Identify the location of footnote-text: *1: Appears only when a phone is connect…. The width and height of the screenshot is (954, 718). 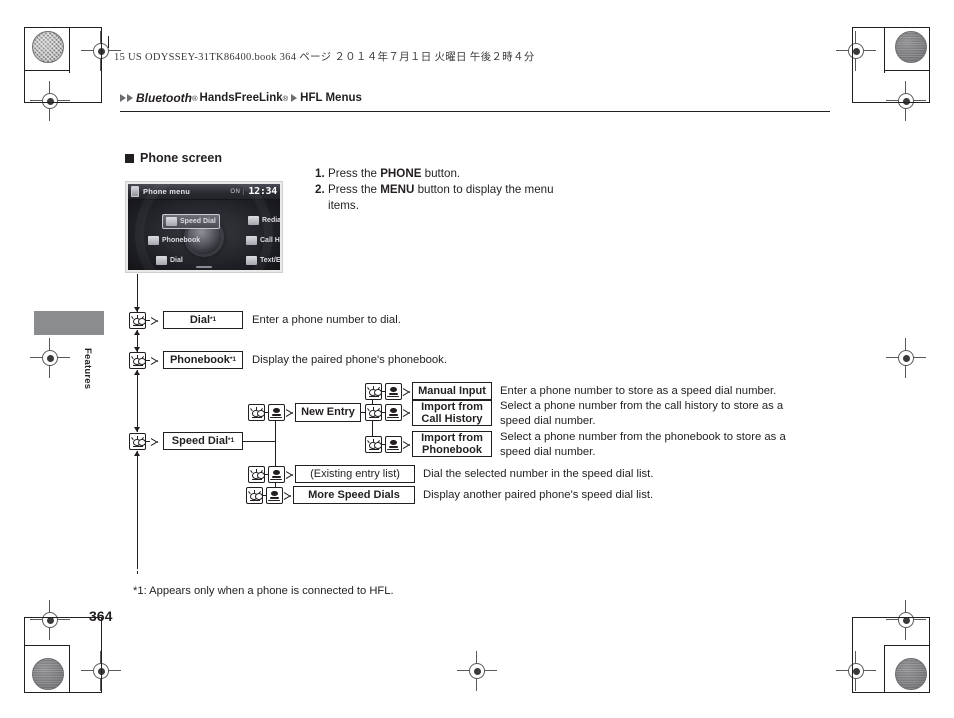
(263, 591).